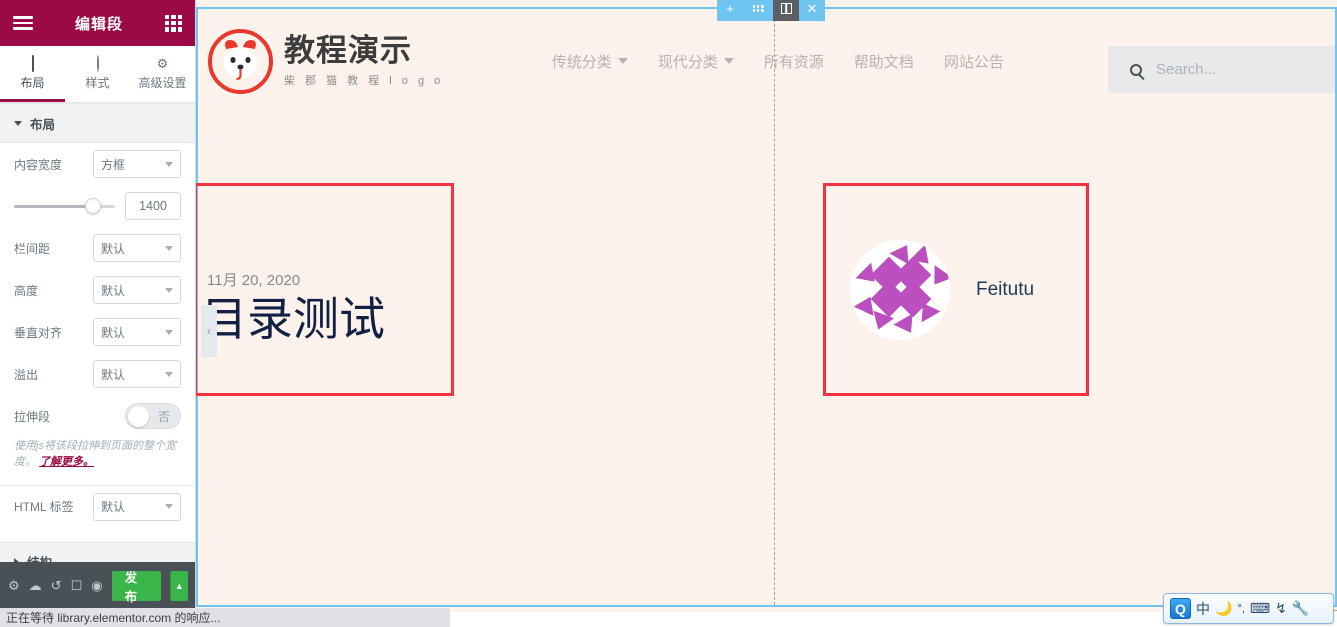 Image resolution: width=1337 pixels, height=627 pixels. Describe the element at coordinates (1223, 608) in the screenshot. I see `moon-icon: 🌙` at that location.